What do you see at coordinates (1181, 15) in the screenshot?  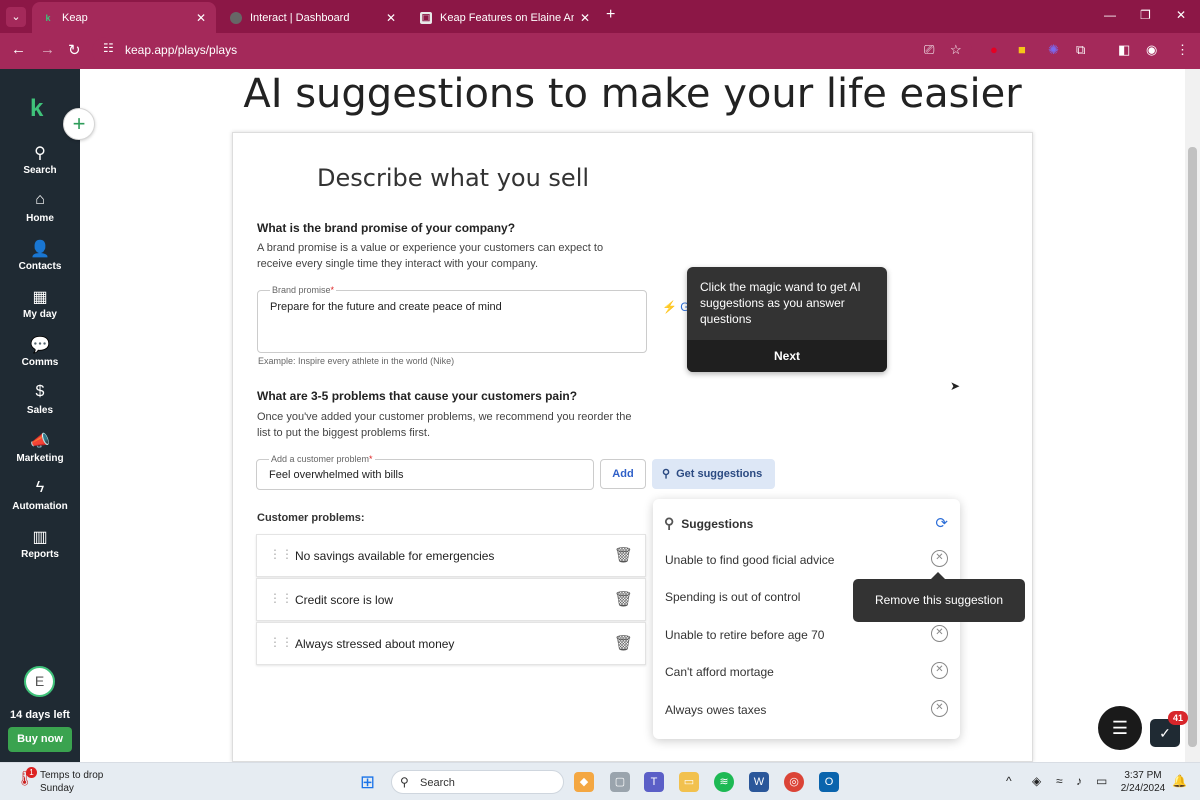 I see `close-window-icon: ✕` at bounding box center [1181, 15].